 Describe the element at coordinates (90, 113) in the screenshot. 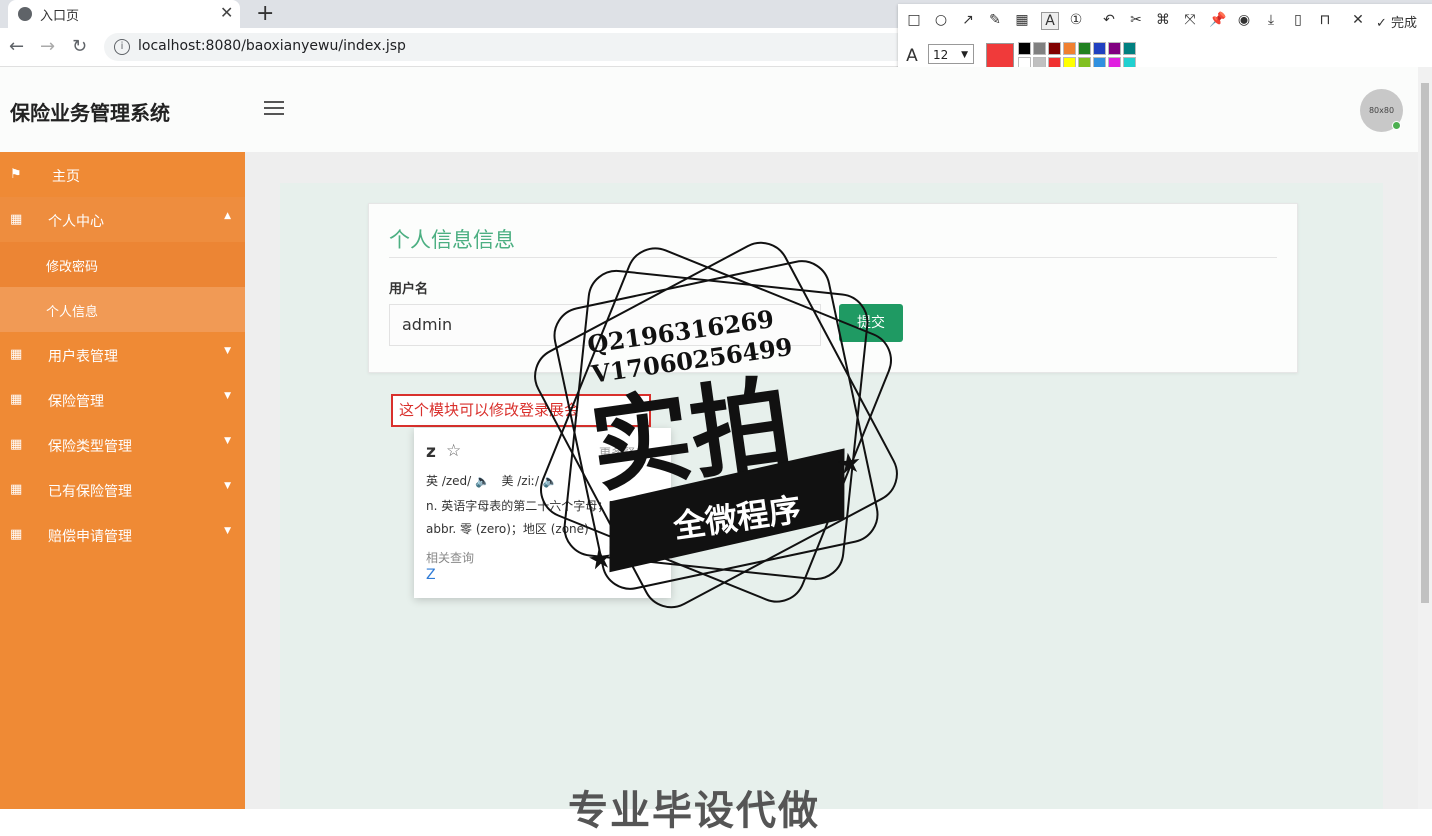

I see `app-title: 保险业务管理系统` at that location.